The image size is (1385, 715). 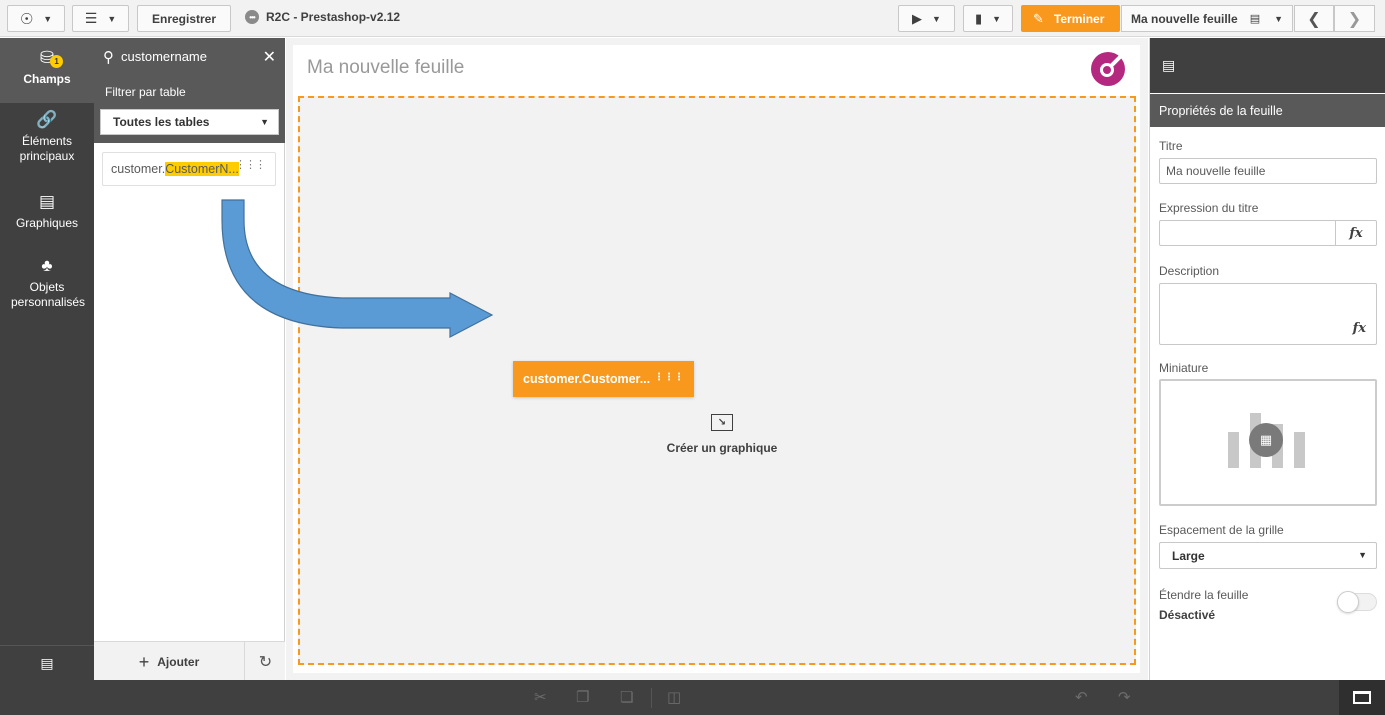 I want to click on chevron-left-icon: ❮, so click(x=1314, y=19).